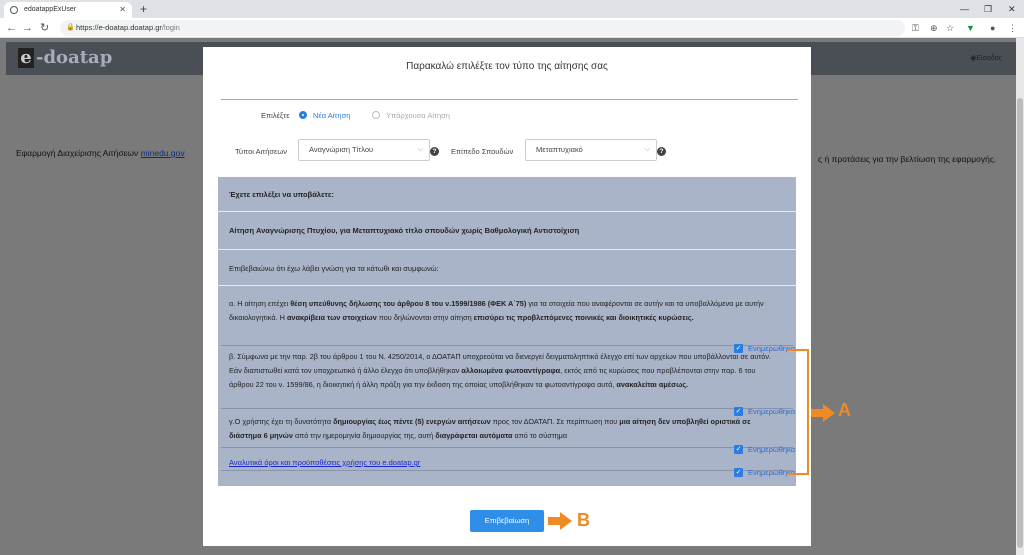  I want to click on annotation-label-a: A, so click(844, 410).